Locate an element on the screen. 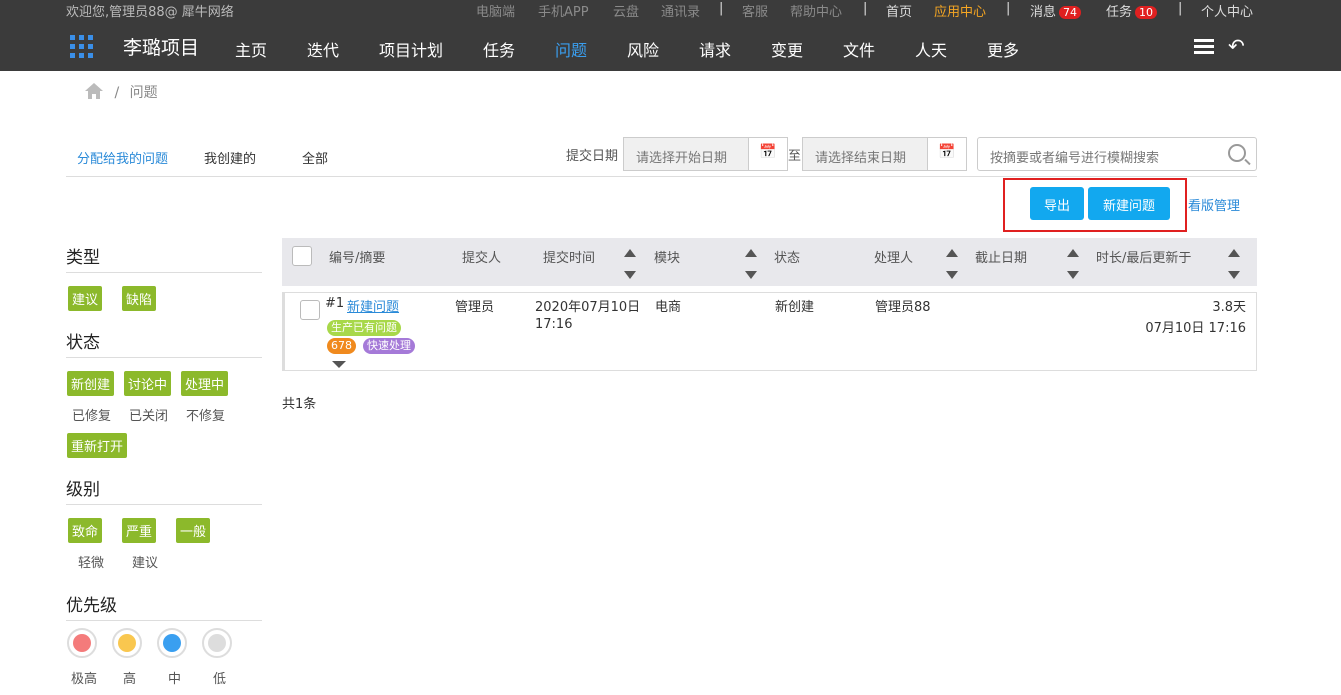 The height and width of the screenshot is (695, 1341). column-deadline: 截止日期 is located at coordinates (1001, 256).